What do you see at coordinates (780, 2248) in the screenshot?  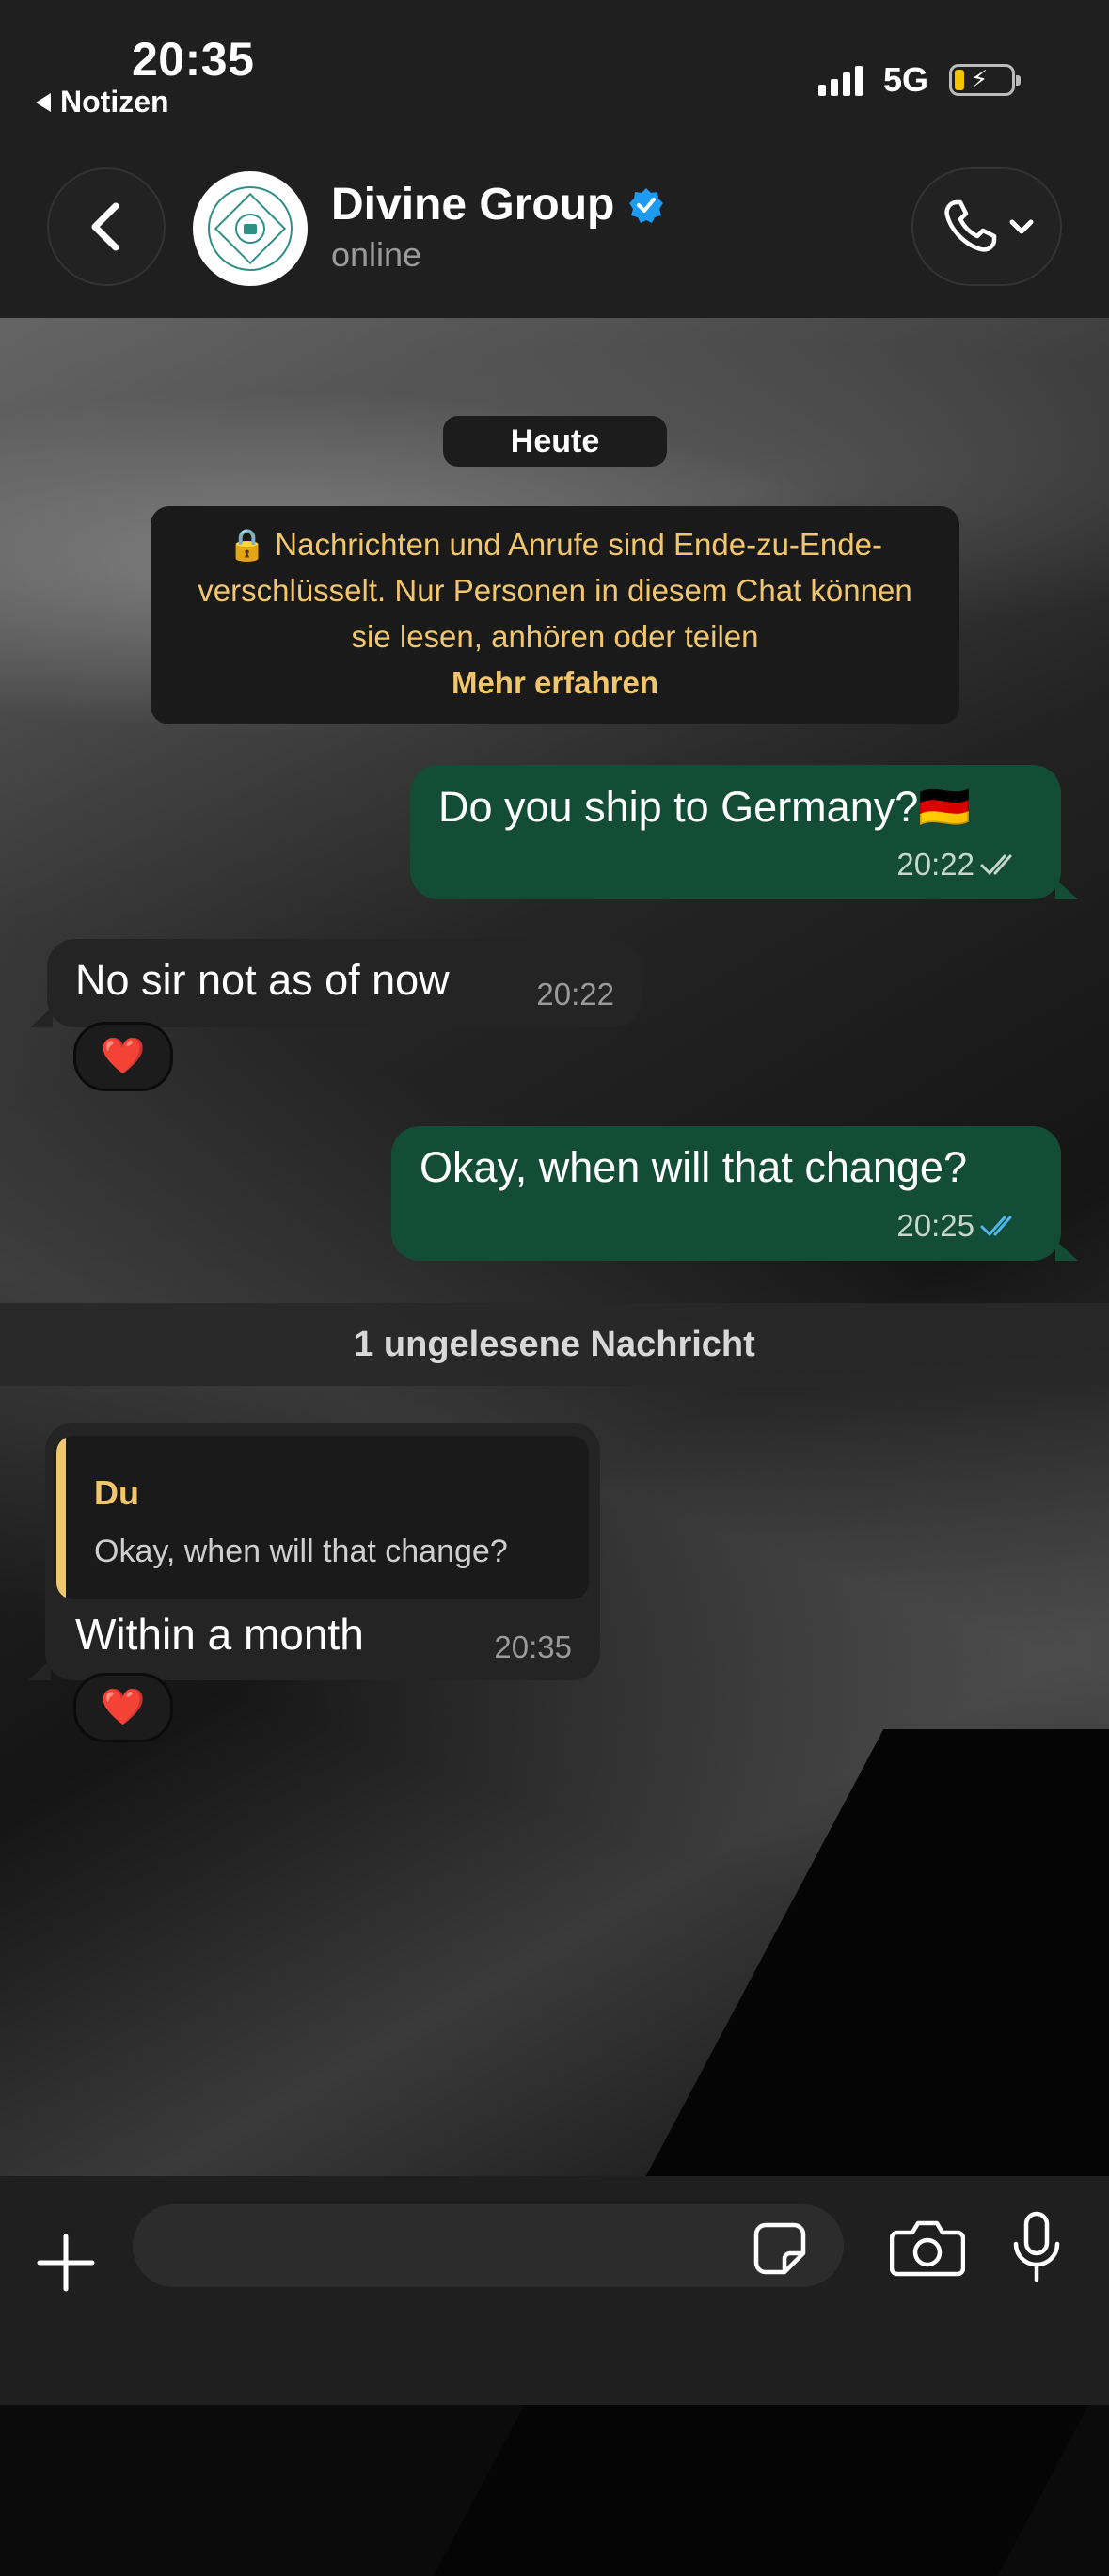 I see `sticker-icon` at bounding box center [780, 2248].